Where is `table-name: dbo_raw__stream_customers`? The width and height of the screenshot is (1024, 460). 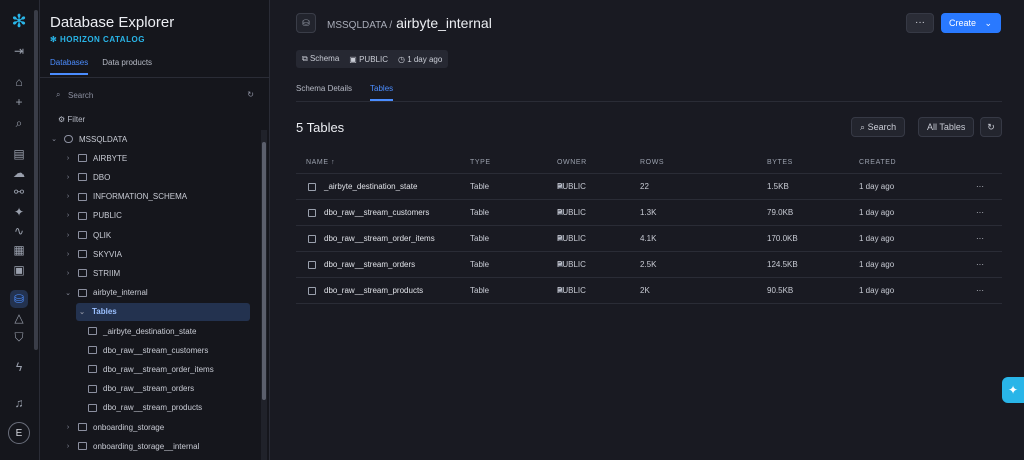
table-name: dbo_raw__stream_customers is located at coordinates (376, 213).